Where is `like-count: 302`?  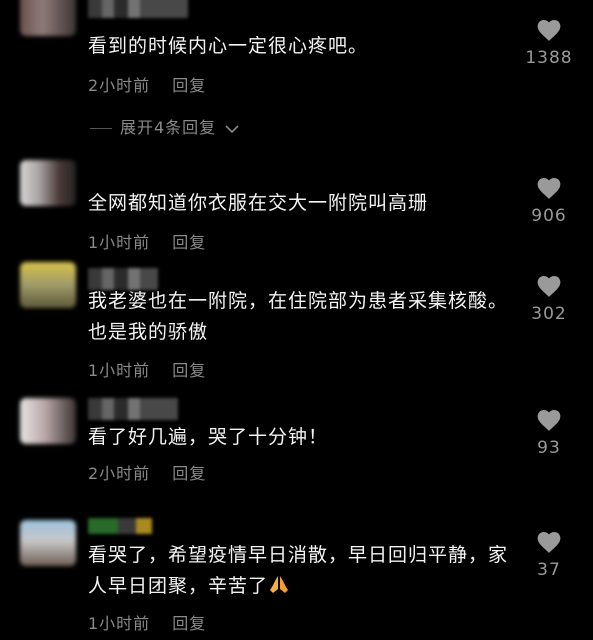 like-count: 302 is located at coordinates (549, 314).